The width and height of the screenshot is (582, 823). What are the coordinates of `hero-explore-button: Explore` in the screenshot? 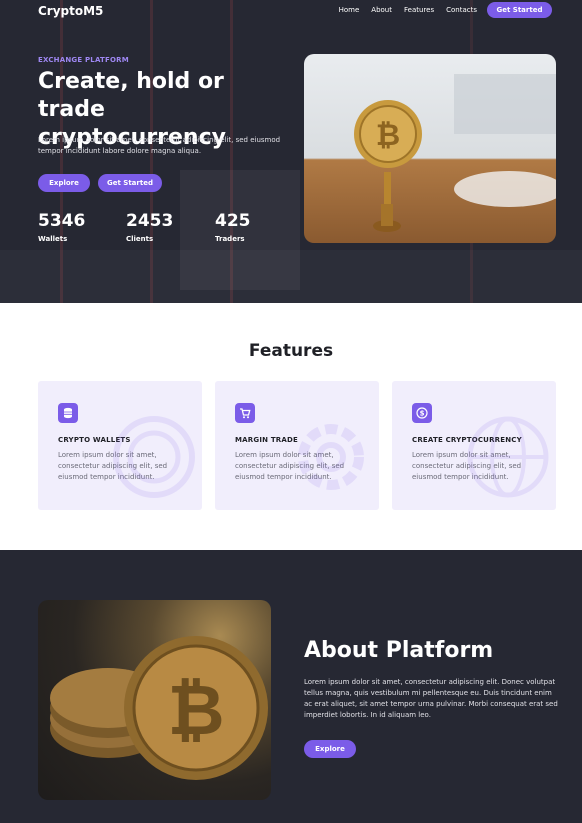 It's located at (64, 183).